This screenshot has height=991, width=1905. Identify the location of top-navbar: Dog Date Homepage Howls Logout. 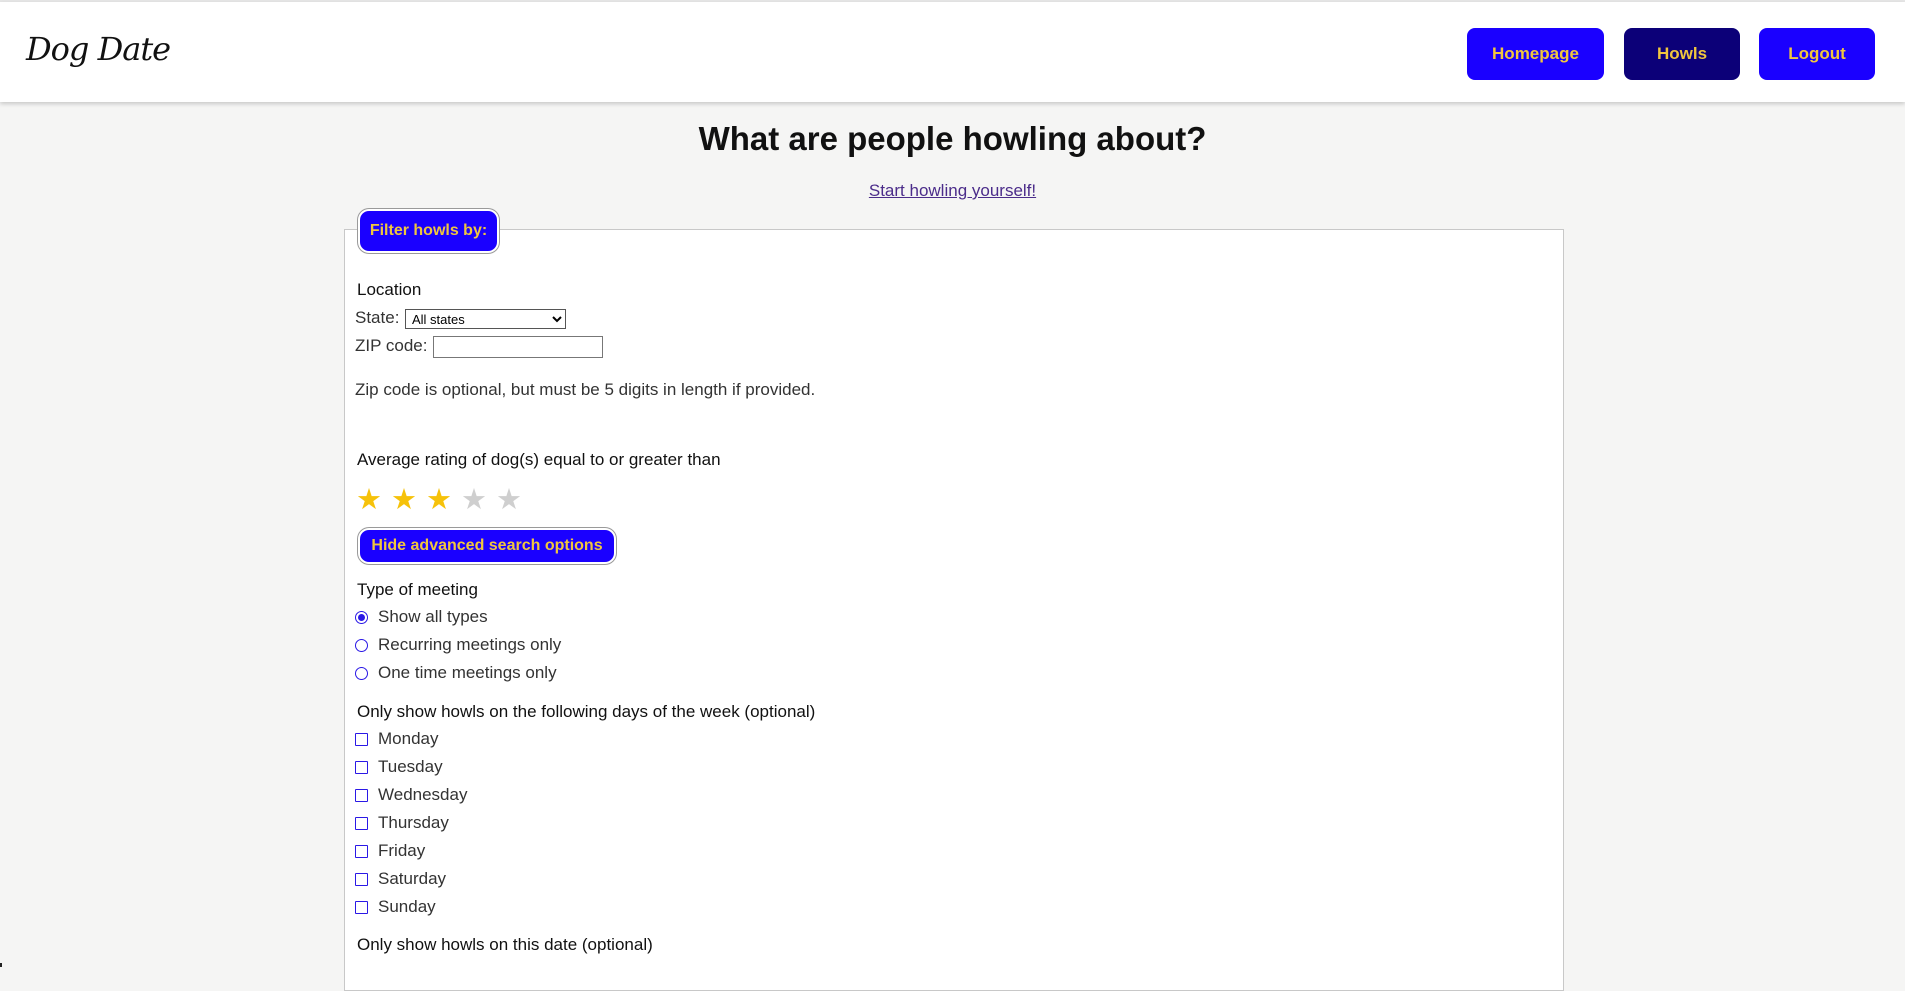
(952, 52).